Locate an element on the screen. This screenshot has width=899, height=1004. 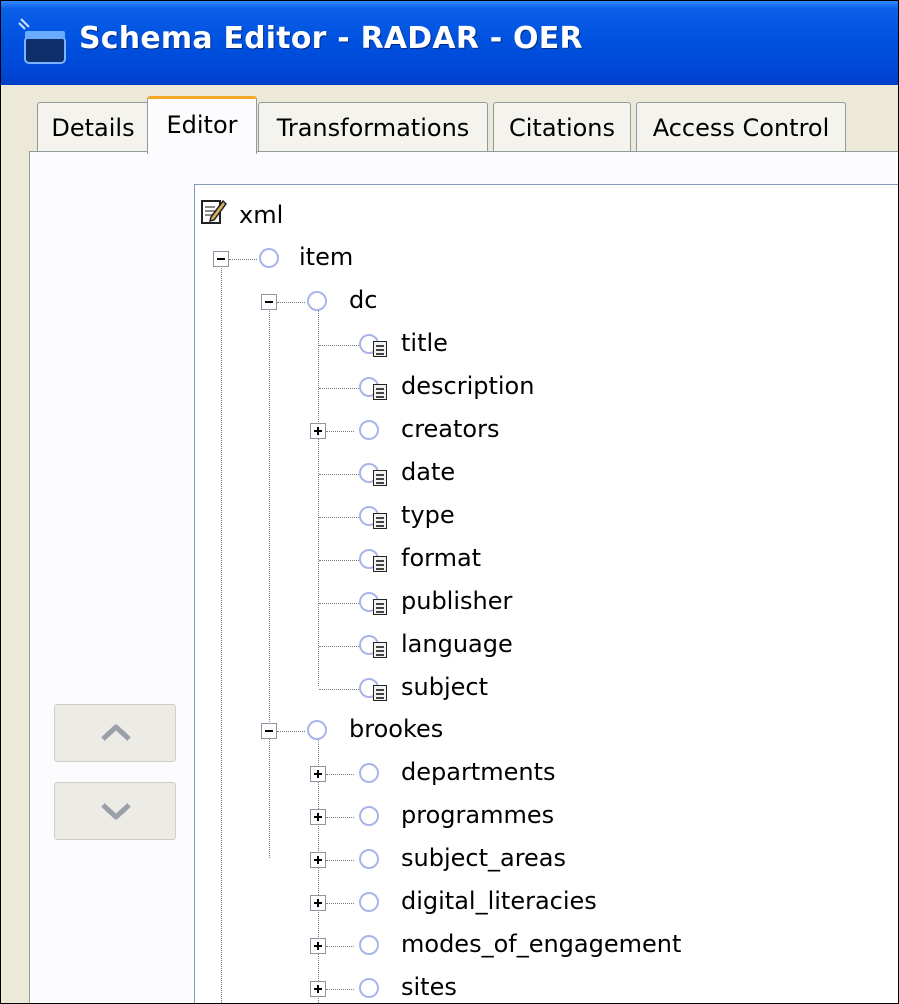
tab-citations: Citations is located at coordinates (562, 127).